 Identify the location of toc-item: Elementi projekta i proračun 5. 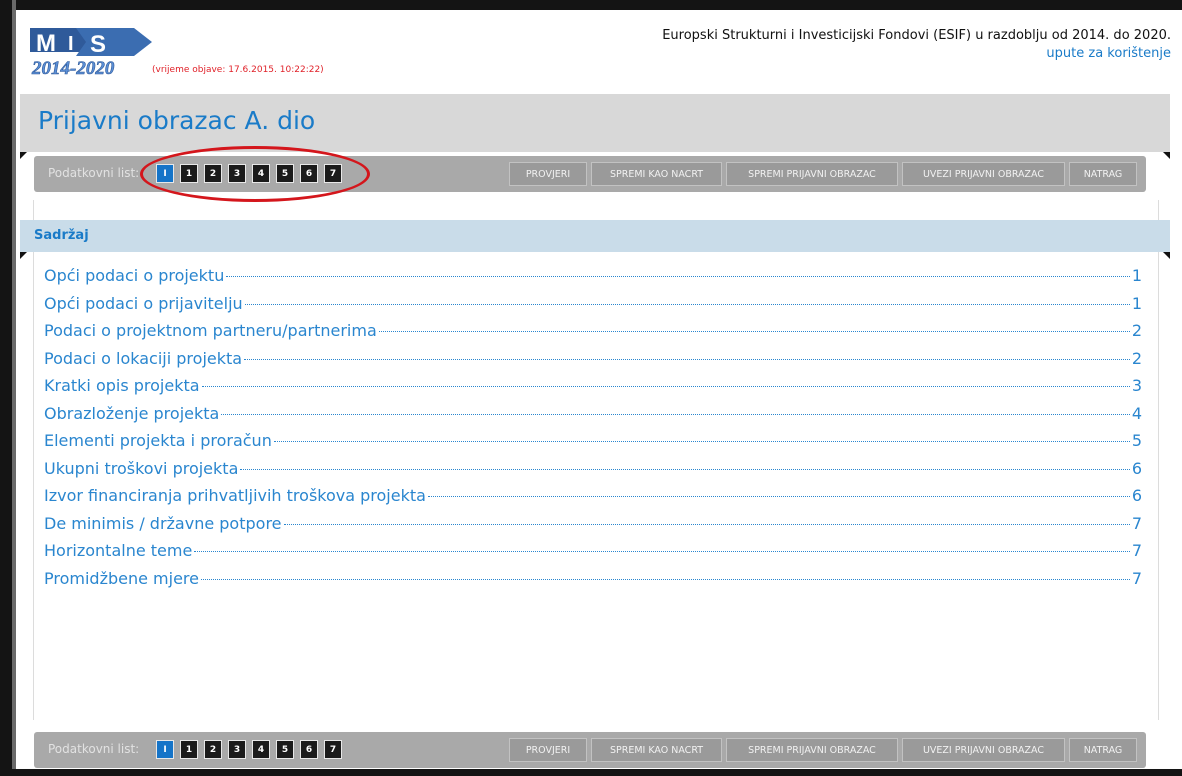
(593, 445).